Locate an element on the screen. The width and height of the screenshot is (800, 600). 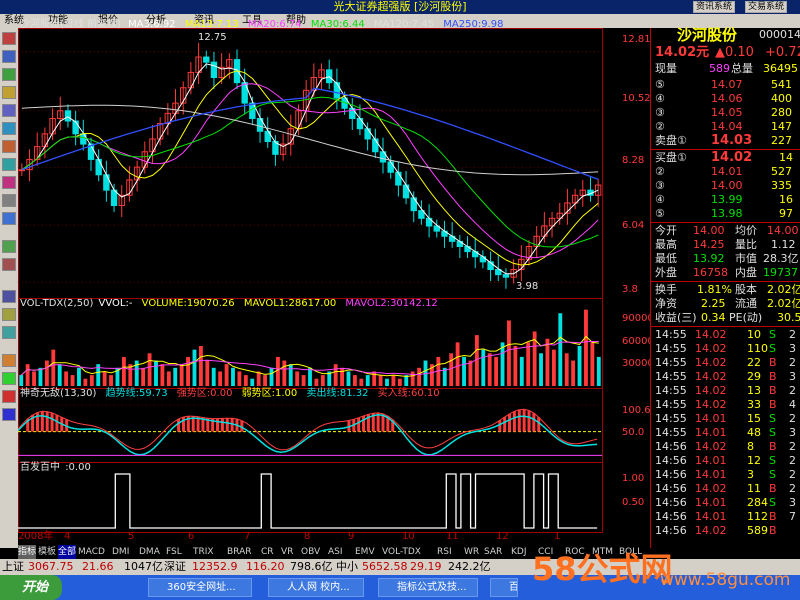
tick-row: 14:56 14.02 11 B 2 is located at coordinates (725, 489).